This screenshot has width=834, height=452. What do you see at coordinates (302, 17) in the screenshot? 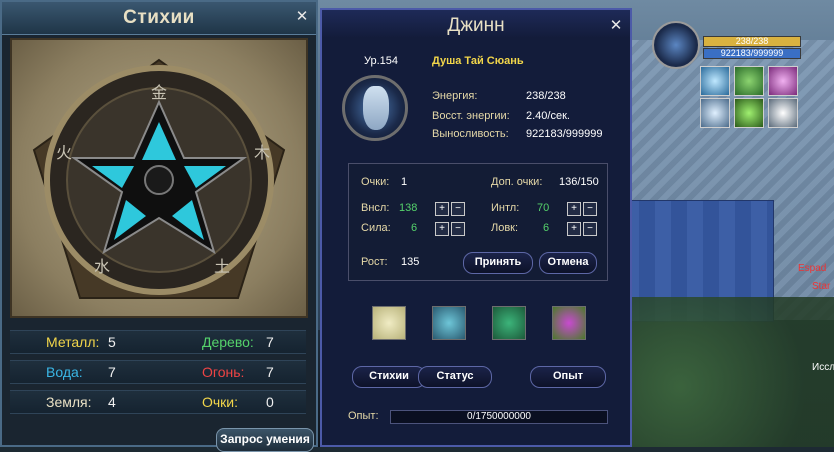
I see `elements-close-icon: ✕` at bounding box center [302, 17].